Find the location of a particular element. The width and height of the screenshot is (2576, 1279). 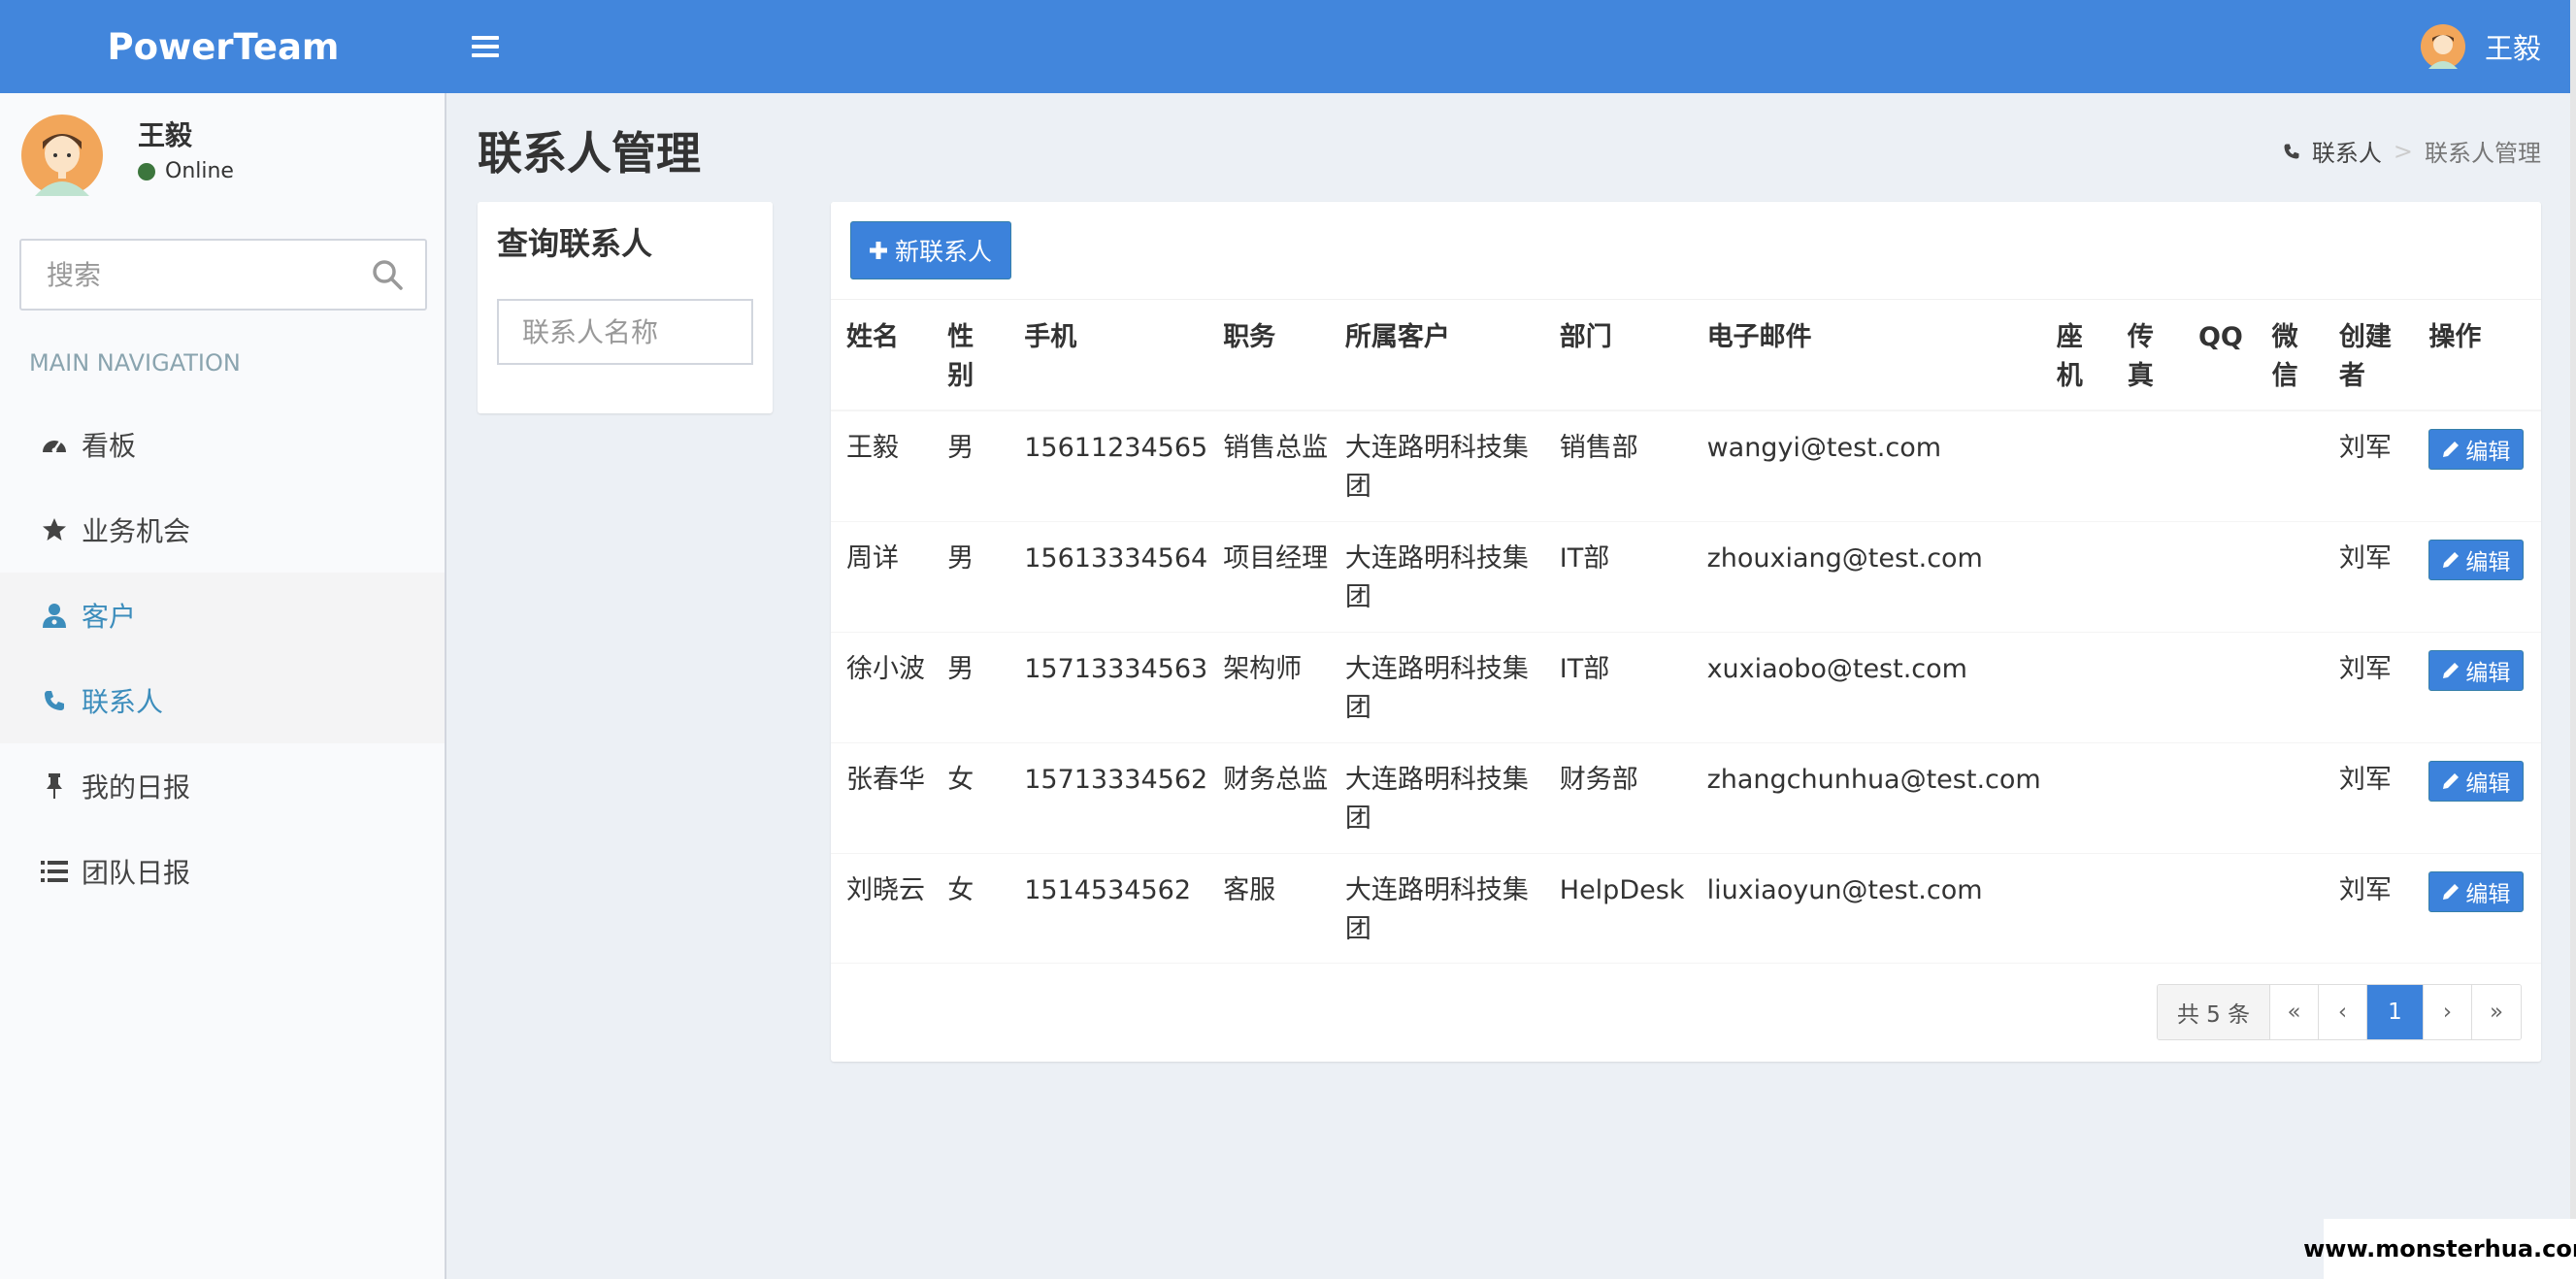

sidebar-item-label: 客户 is located at coordinates (109, 617).